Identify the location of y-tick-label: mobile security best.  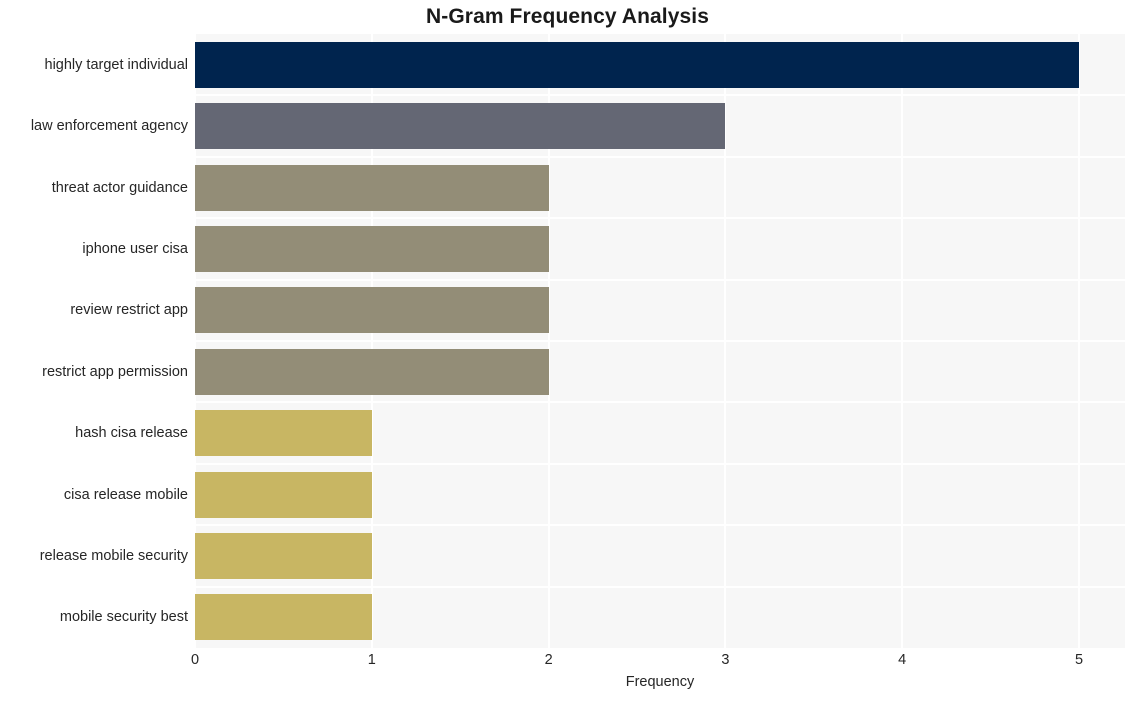
(123, 617).